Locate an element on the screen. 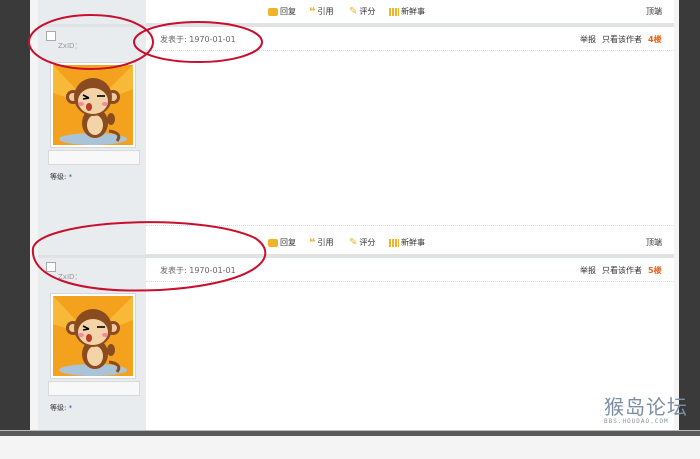 Image resolution: width=700 pixels, height=459 pixels. watermark-url: BBS.HOUDAO.COM is located at coordinates (636, 421).